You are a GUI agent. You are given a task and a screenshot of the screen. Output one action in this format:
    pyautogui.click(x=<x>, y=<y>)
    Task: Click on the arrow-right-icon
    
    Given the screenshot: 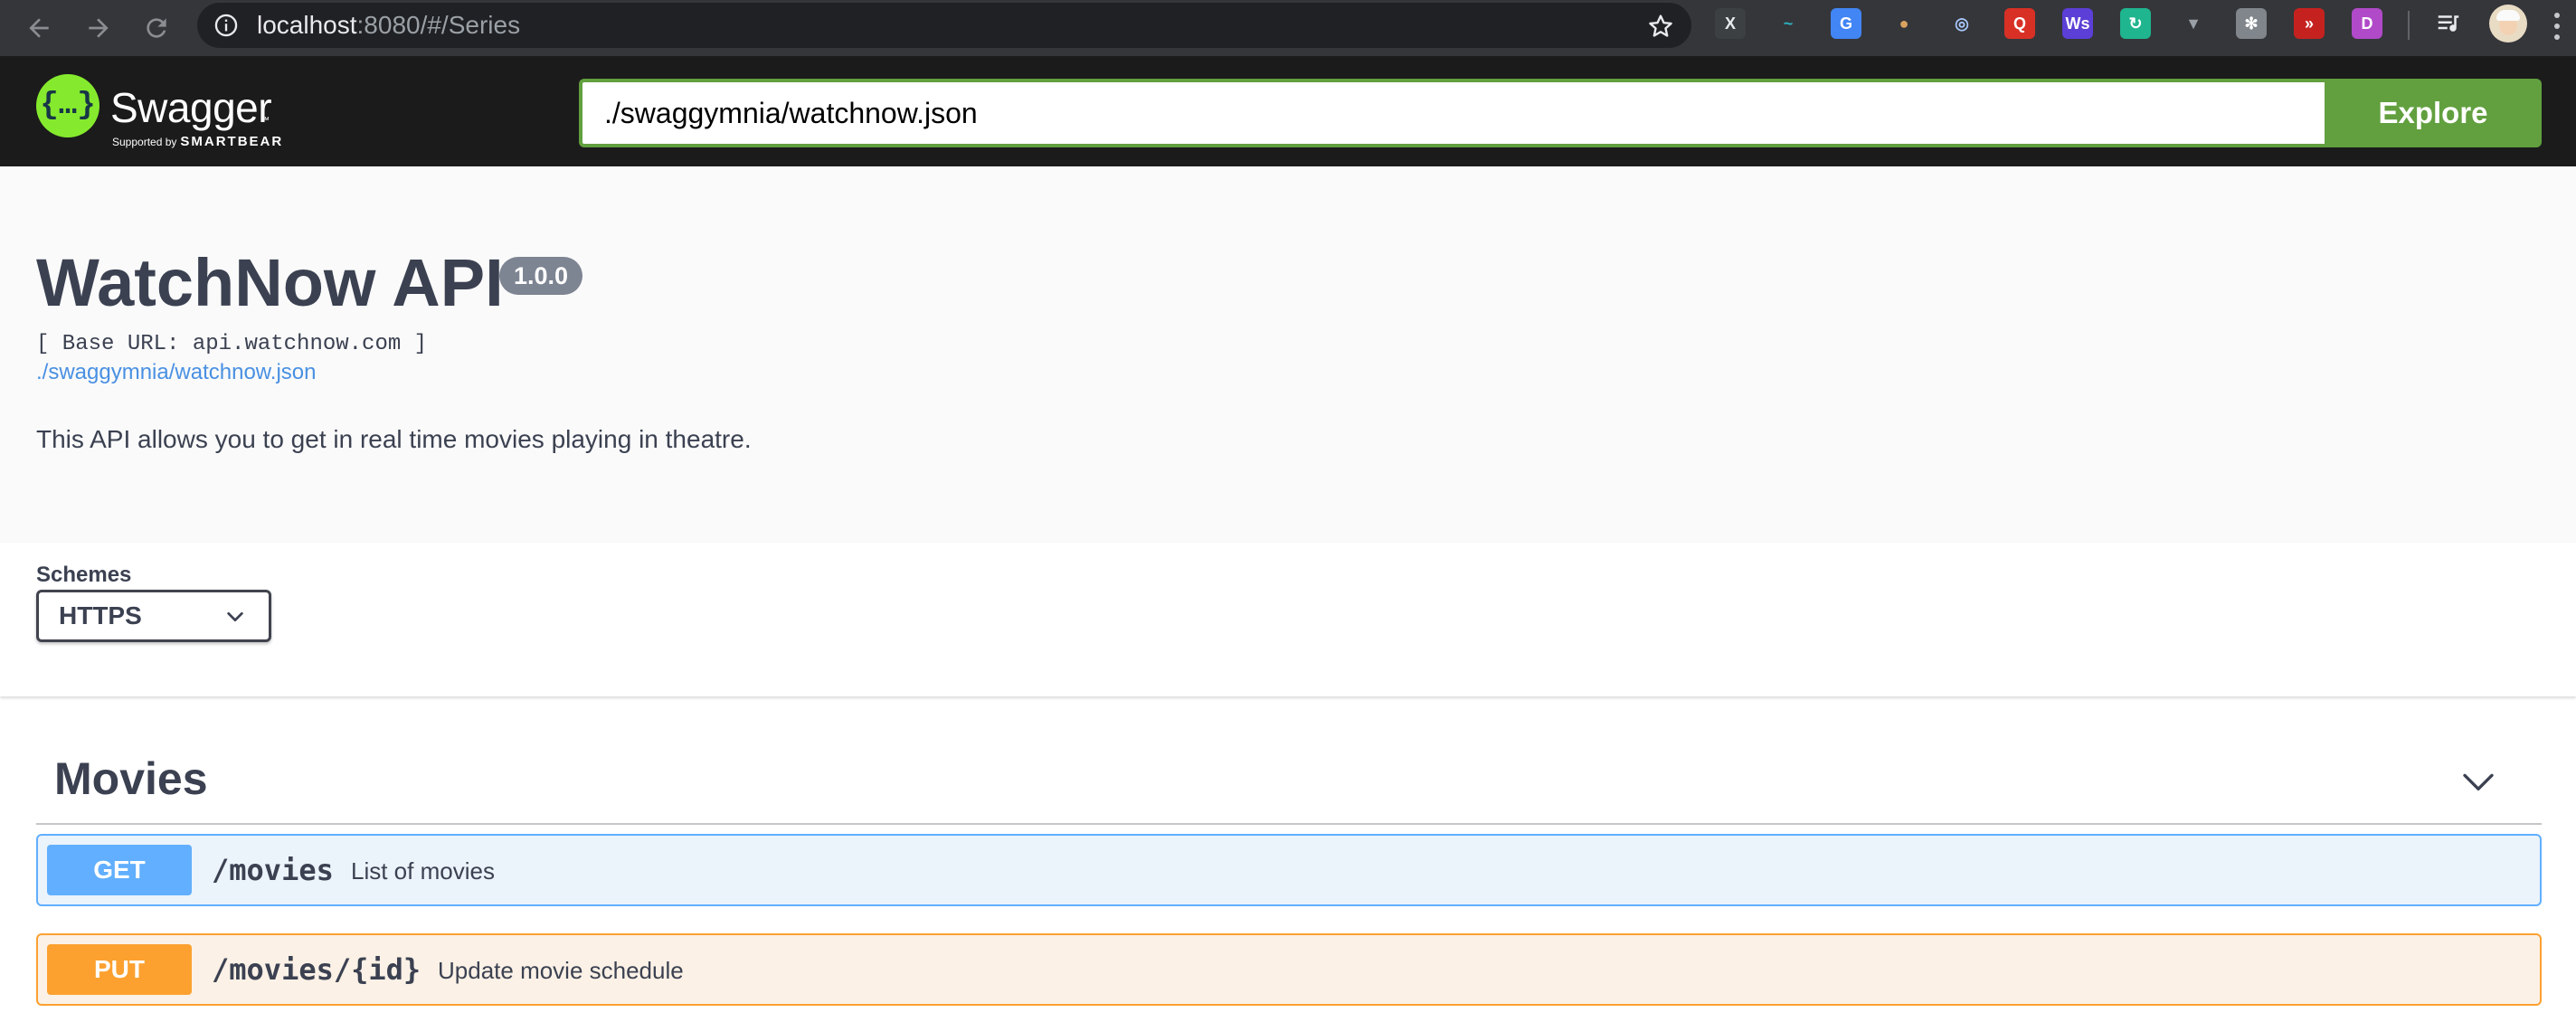 What is the action you would take?
    pyautogui.click(x=99, y=28)
    